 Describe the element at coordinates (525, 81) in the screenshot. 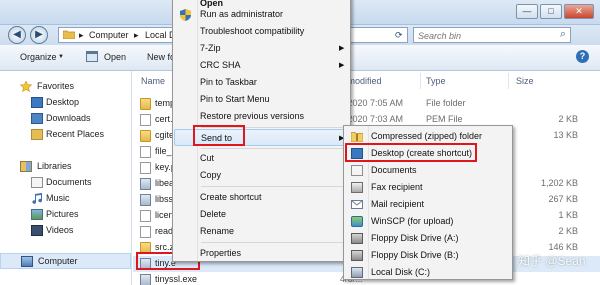

I see `column-header-size: Size` at that location.